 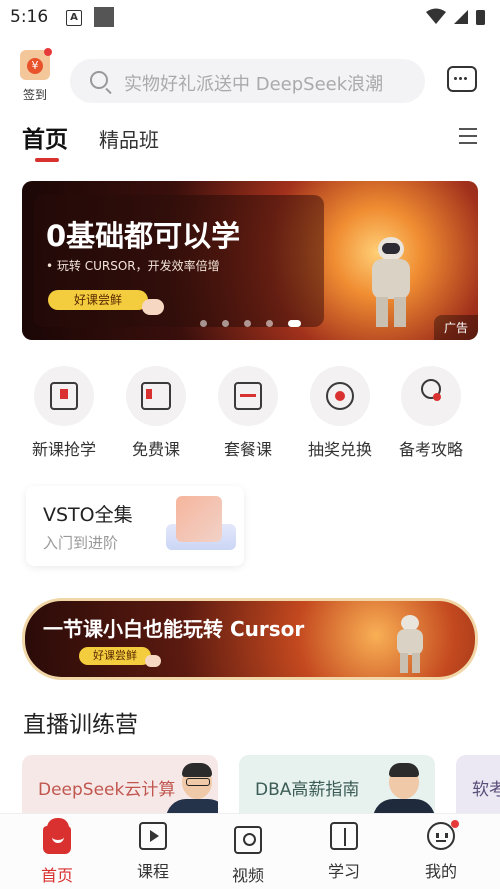 What do you see at coordinates (129, 138) in the screenshot?
I see `tab-premium-class: 精品班` at bounding box center [129, 138].